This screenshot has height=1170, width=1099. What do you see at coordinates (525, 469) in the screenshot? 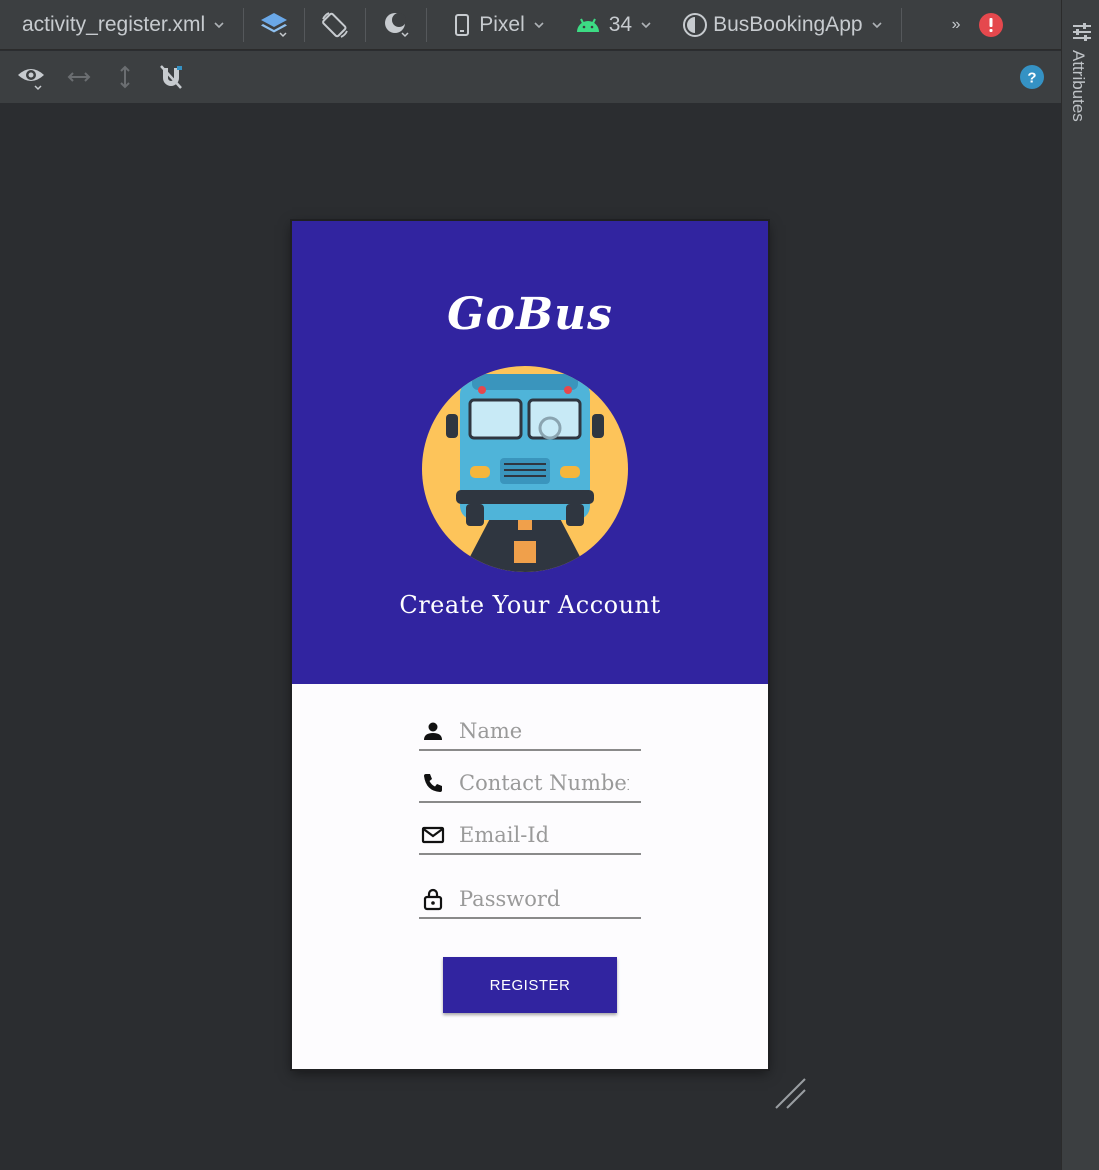
I see `bus-icon` at bounding box center [525, 469].